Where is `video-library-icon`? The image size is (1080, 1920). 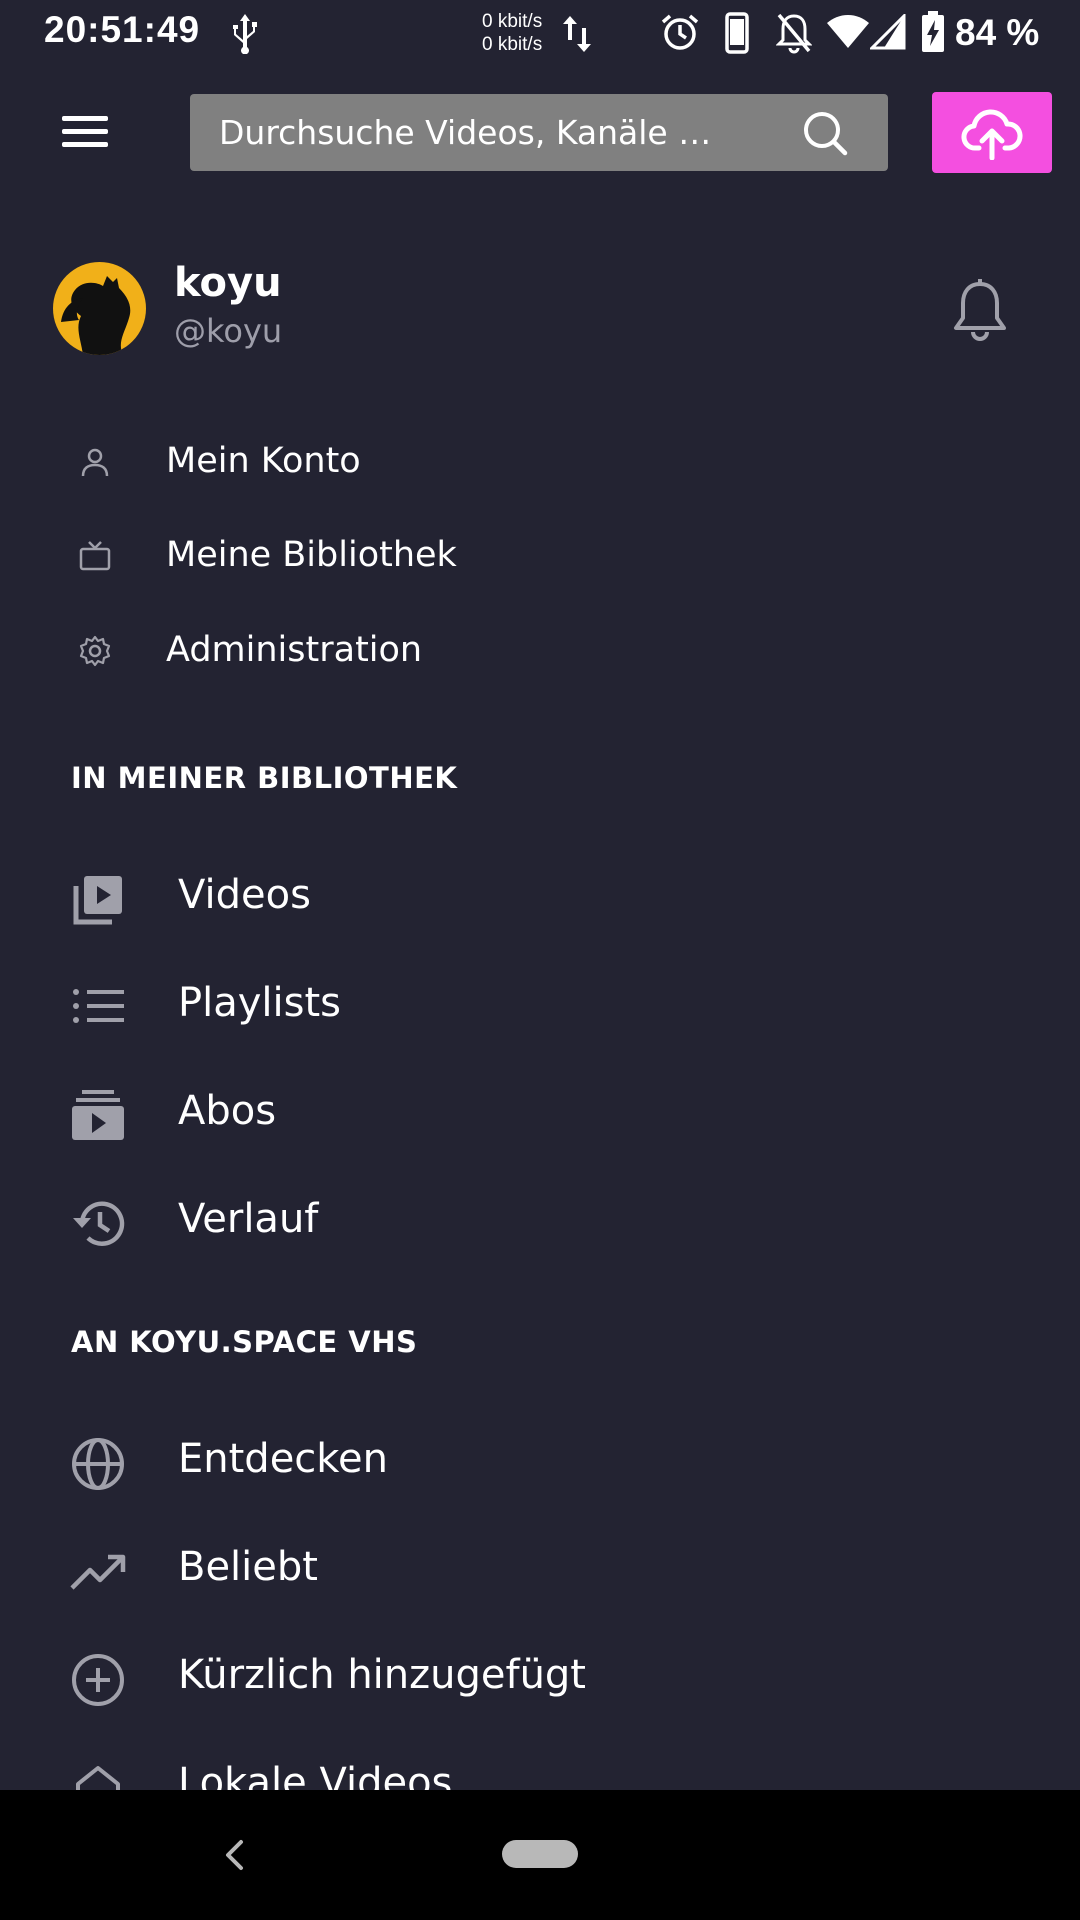
video-library-icon is located at coordinates (97, 900).